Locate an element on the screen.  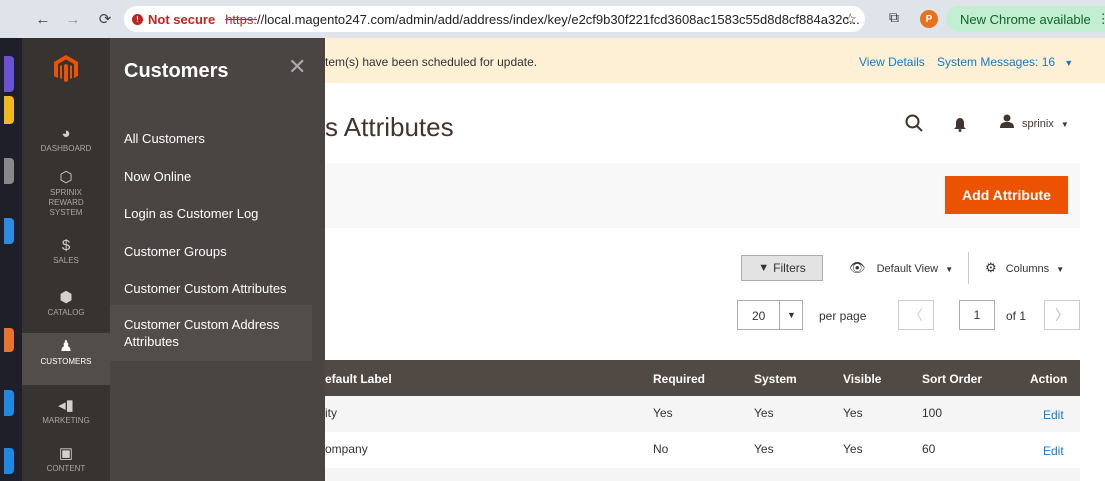
nav-label: SALES is located at coordinates (66, 260).